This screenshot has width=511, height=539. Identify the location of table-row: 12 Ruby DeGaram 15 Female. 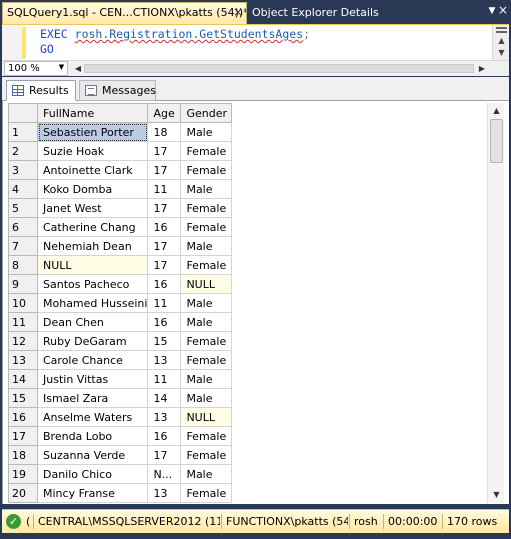
(120, 341).